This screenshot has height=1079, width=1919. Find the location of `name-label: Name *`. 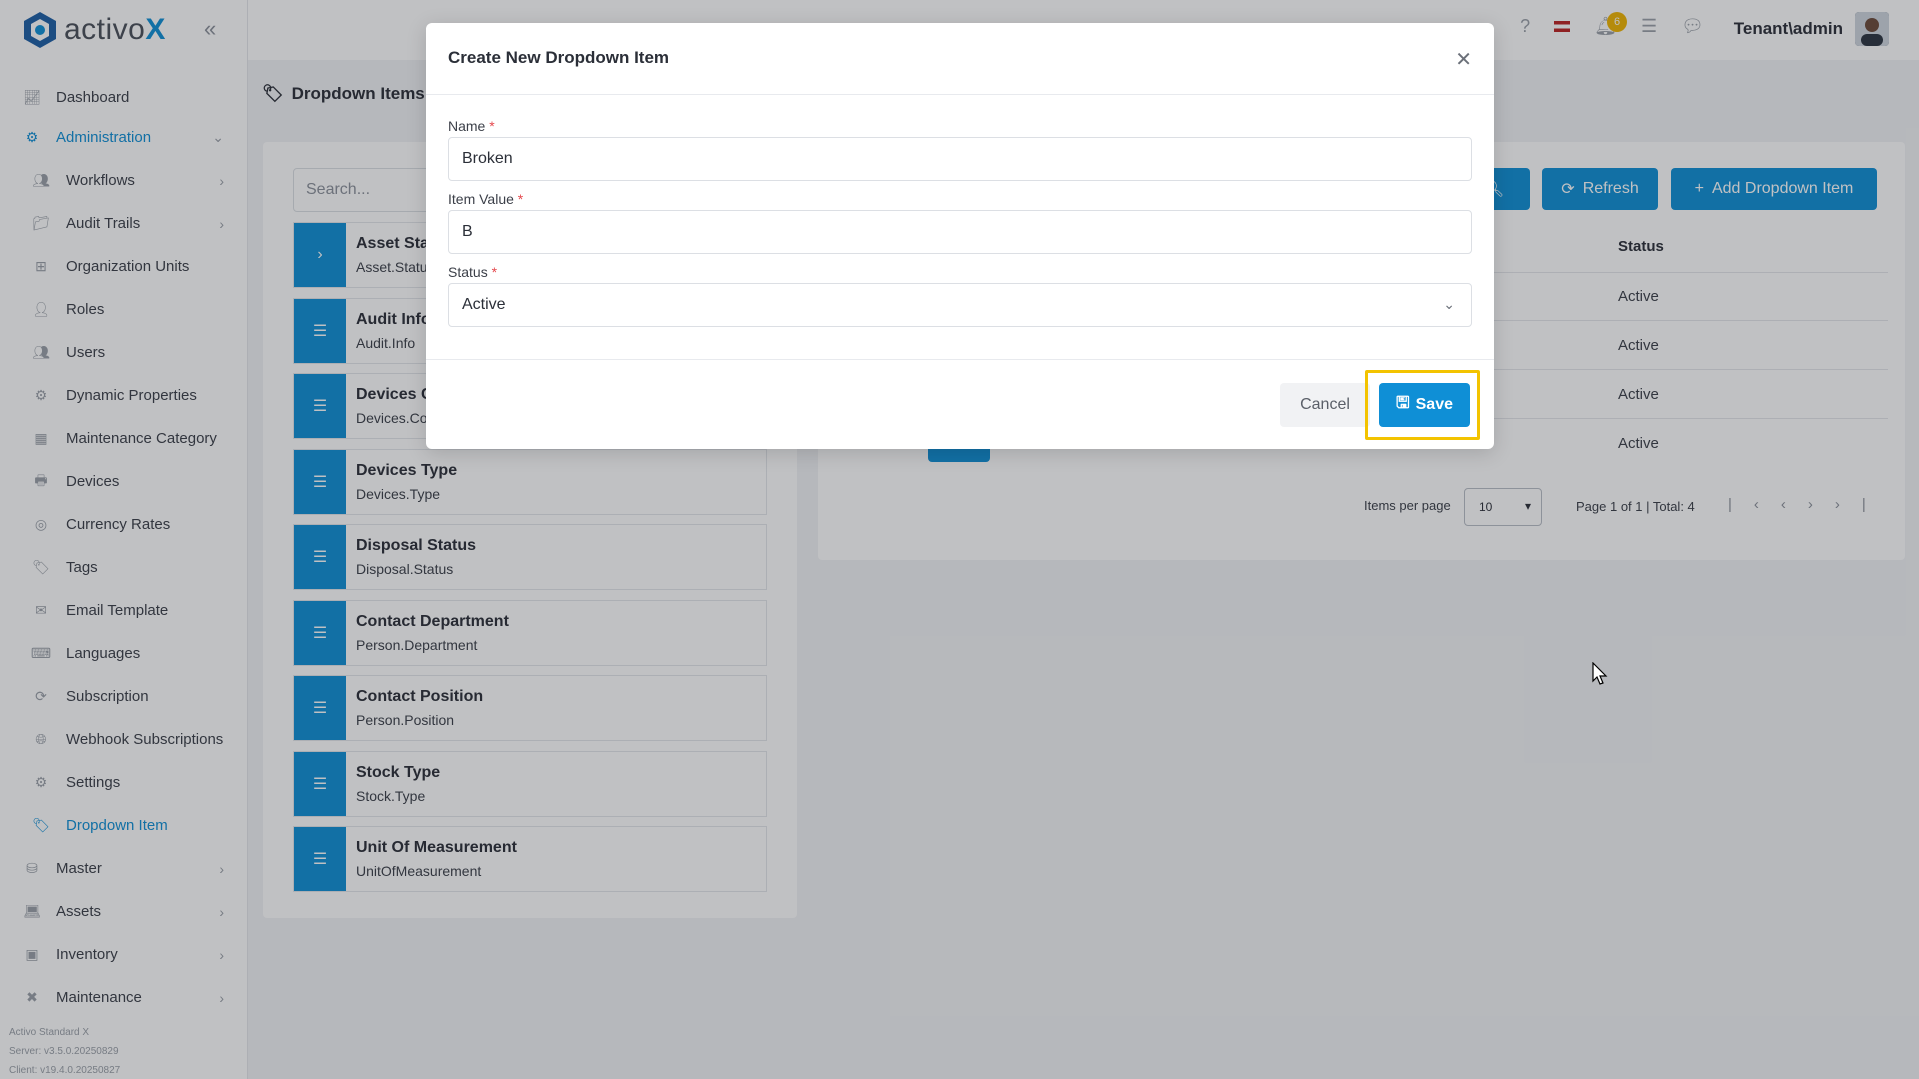

name-label: Name * is located at coordinates (471, 126).